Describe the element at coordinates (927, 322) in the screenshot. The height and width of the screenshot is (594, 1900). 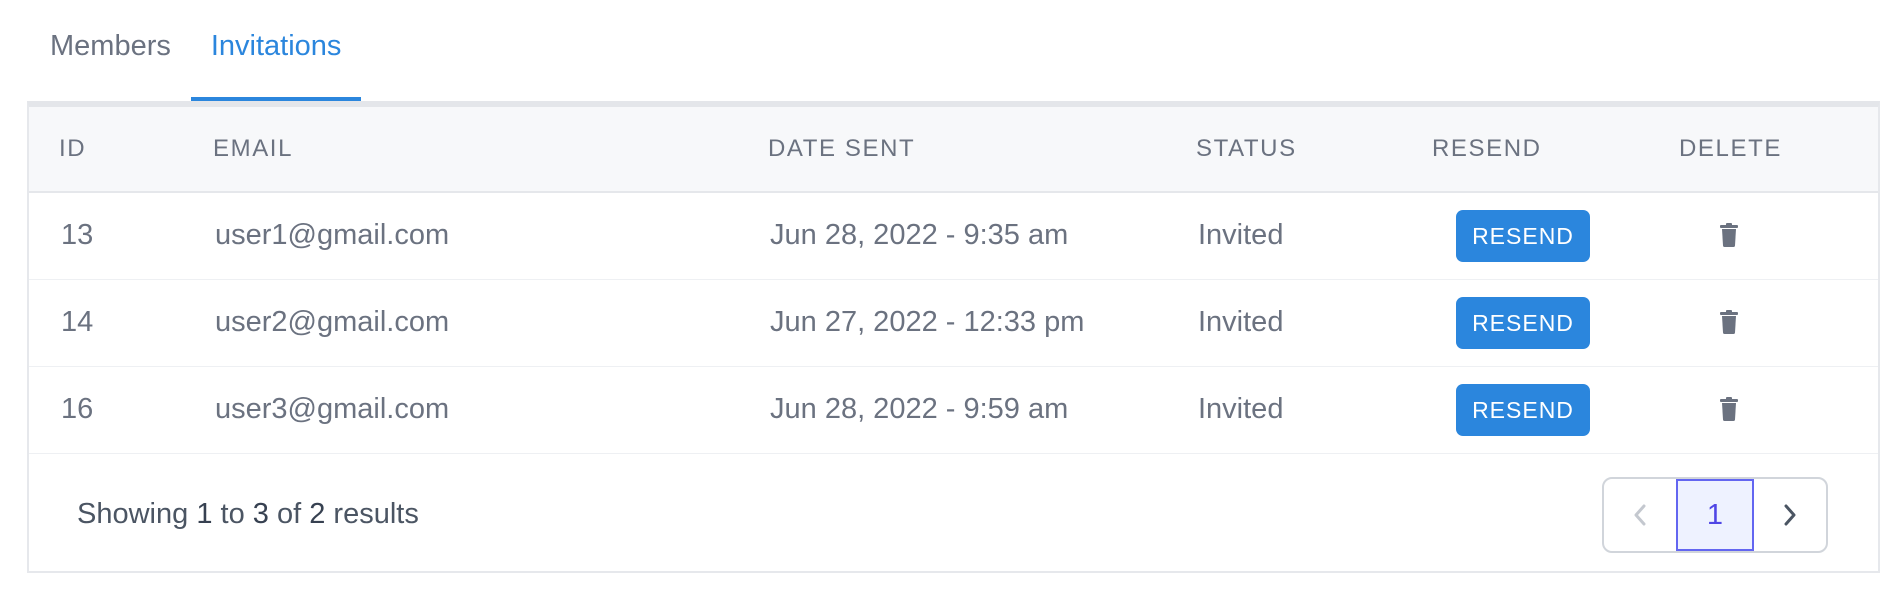
I see `cell-date-sent: Jun 27, 2022 - 12:33 pm` at that location.